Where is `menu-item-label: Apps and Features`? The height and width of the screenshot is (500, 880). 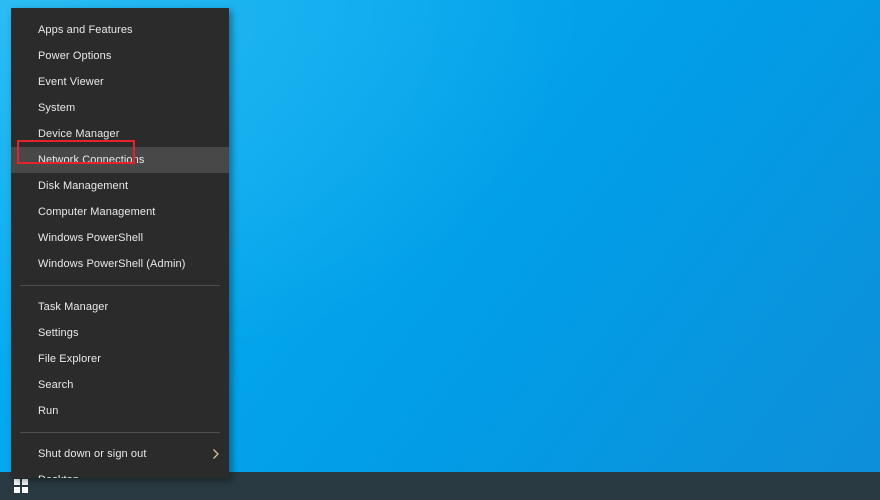 menu-item-label: Apps and Features is located at coordinates (85, 29).